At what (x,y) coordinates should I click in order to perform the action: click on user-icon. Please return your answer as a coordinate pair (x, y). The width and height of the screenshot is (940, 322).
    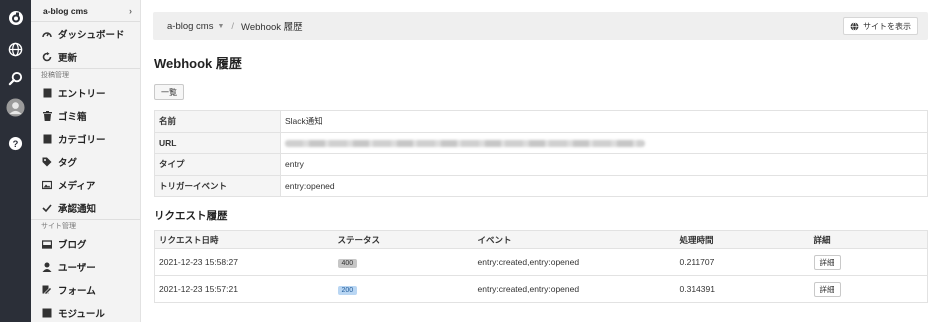
    Looking at the image, I should click on (47, 267).